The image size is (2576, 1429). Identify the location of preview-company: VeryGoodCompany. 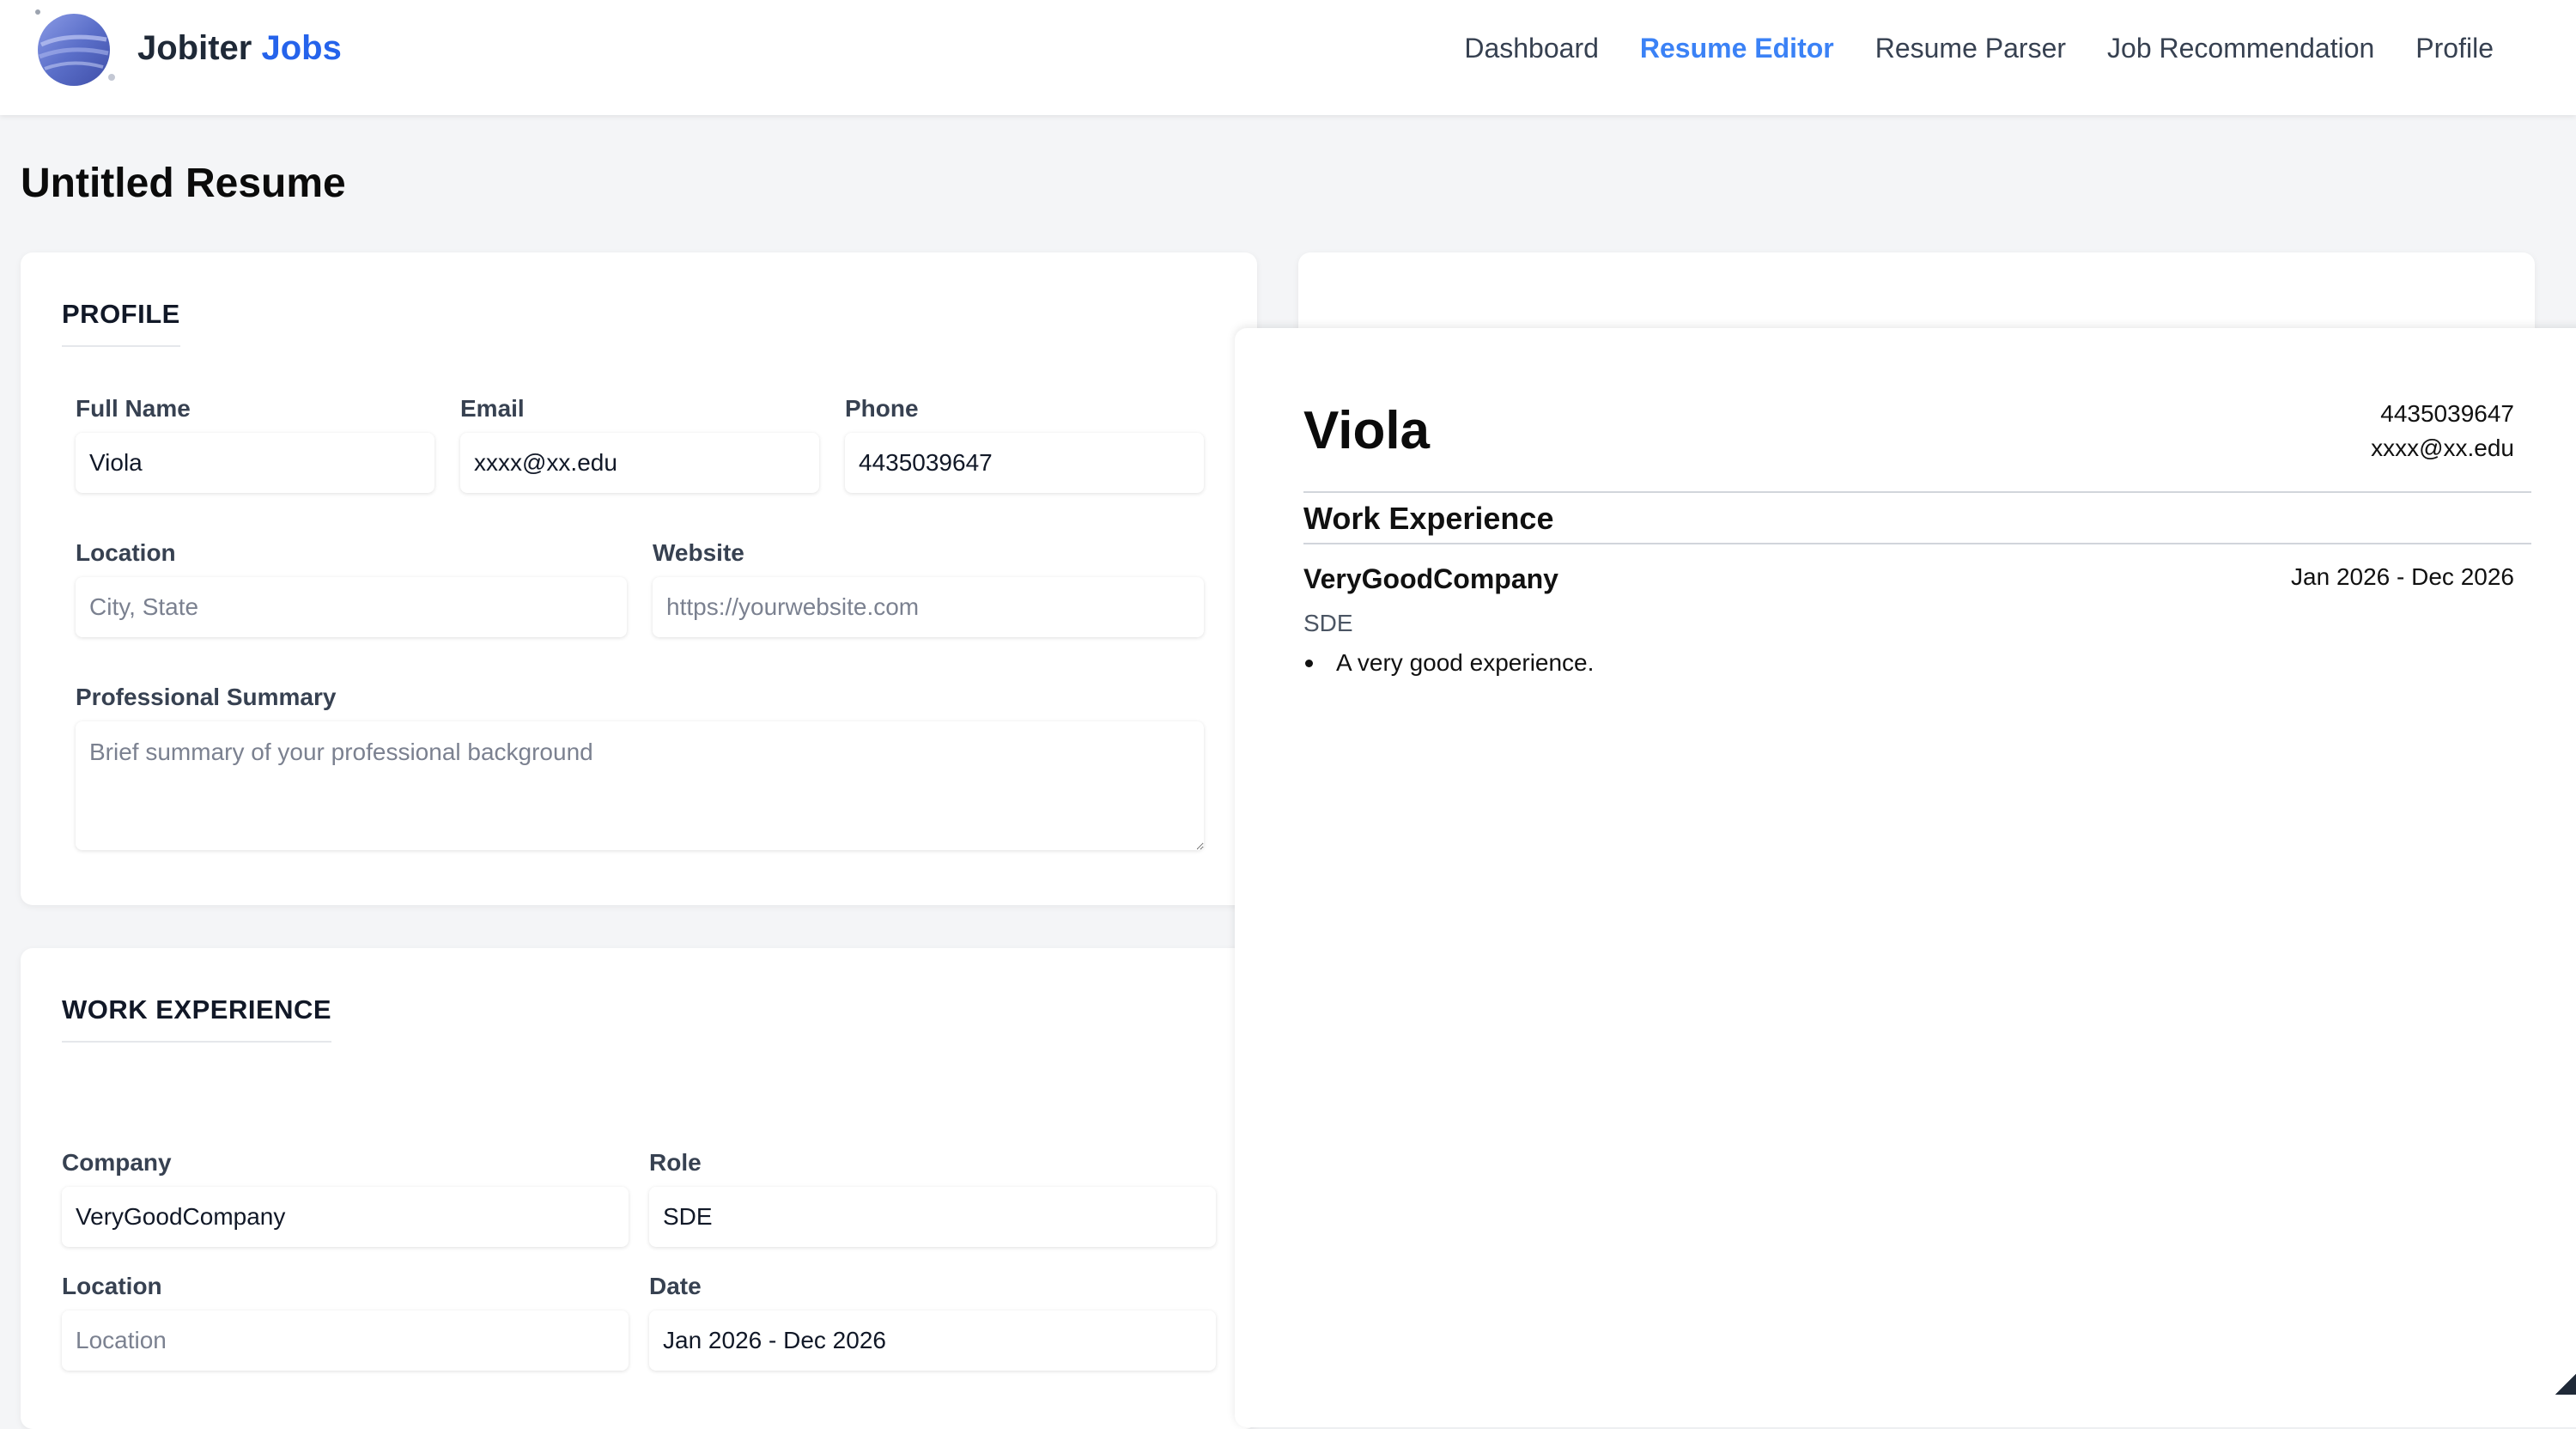
(1430, 579).